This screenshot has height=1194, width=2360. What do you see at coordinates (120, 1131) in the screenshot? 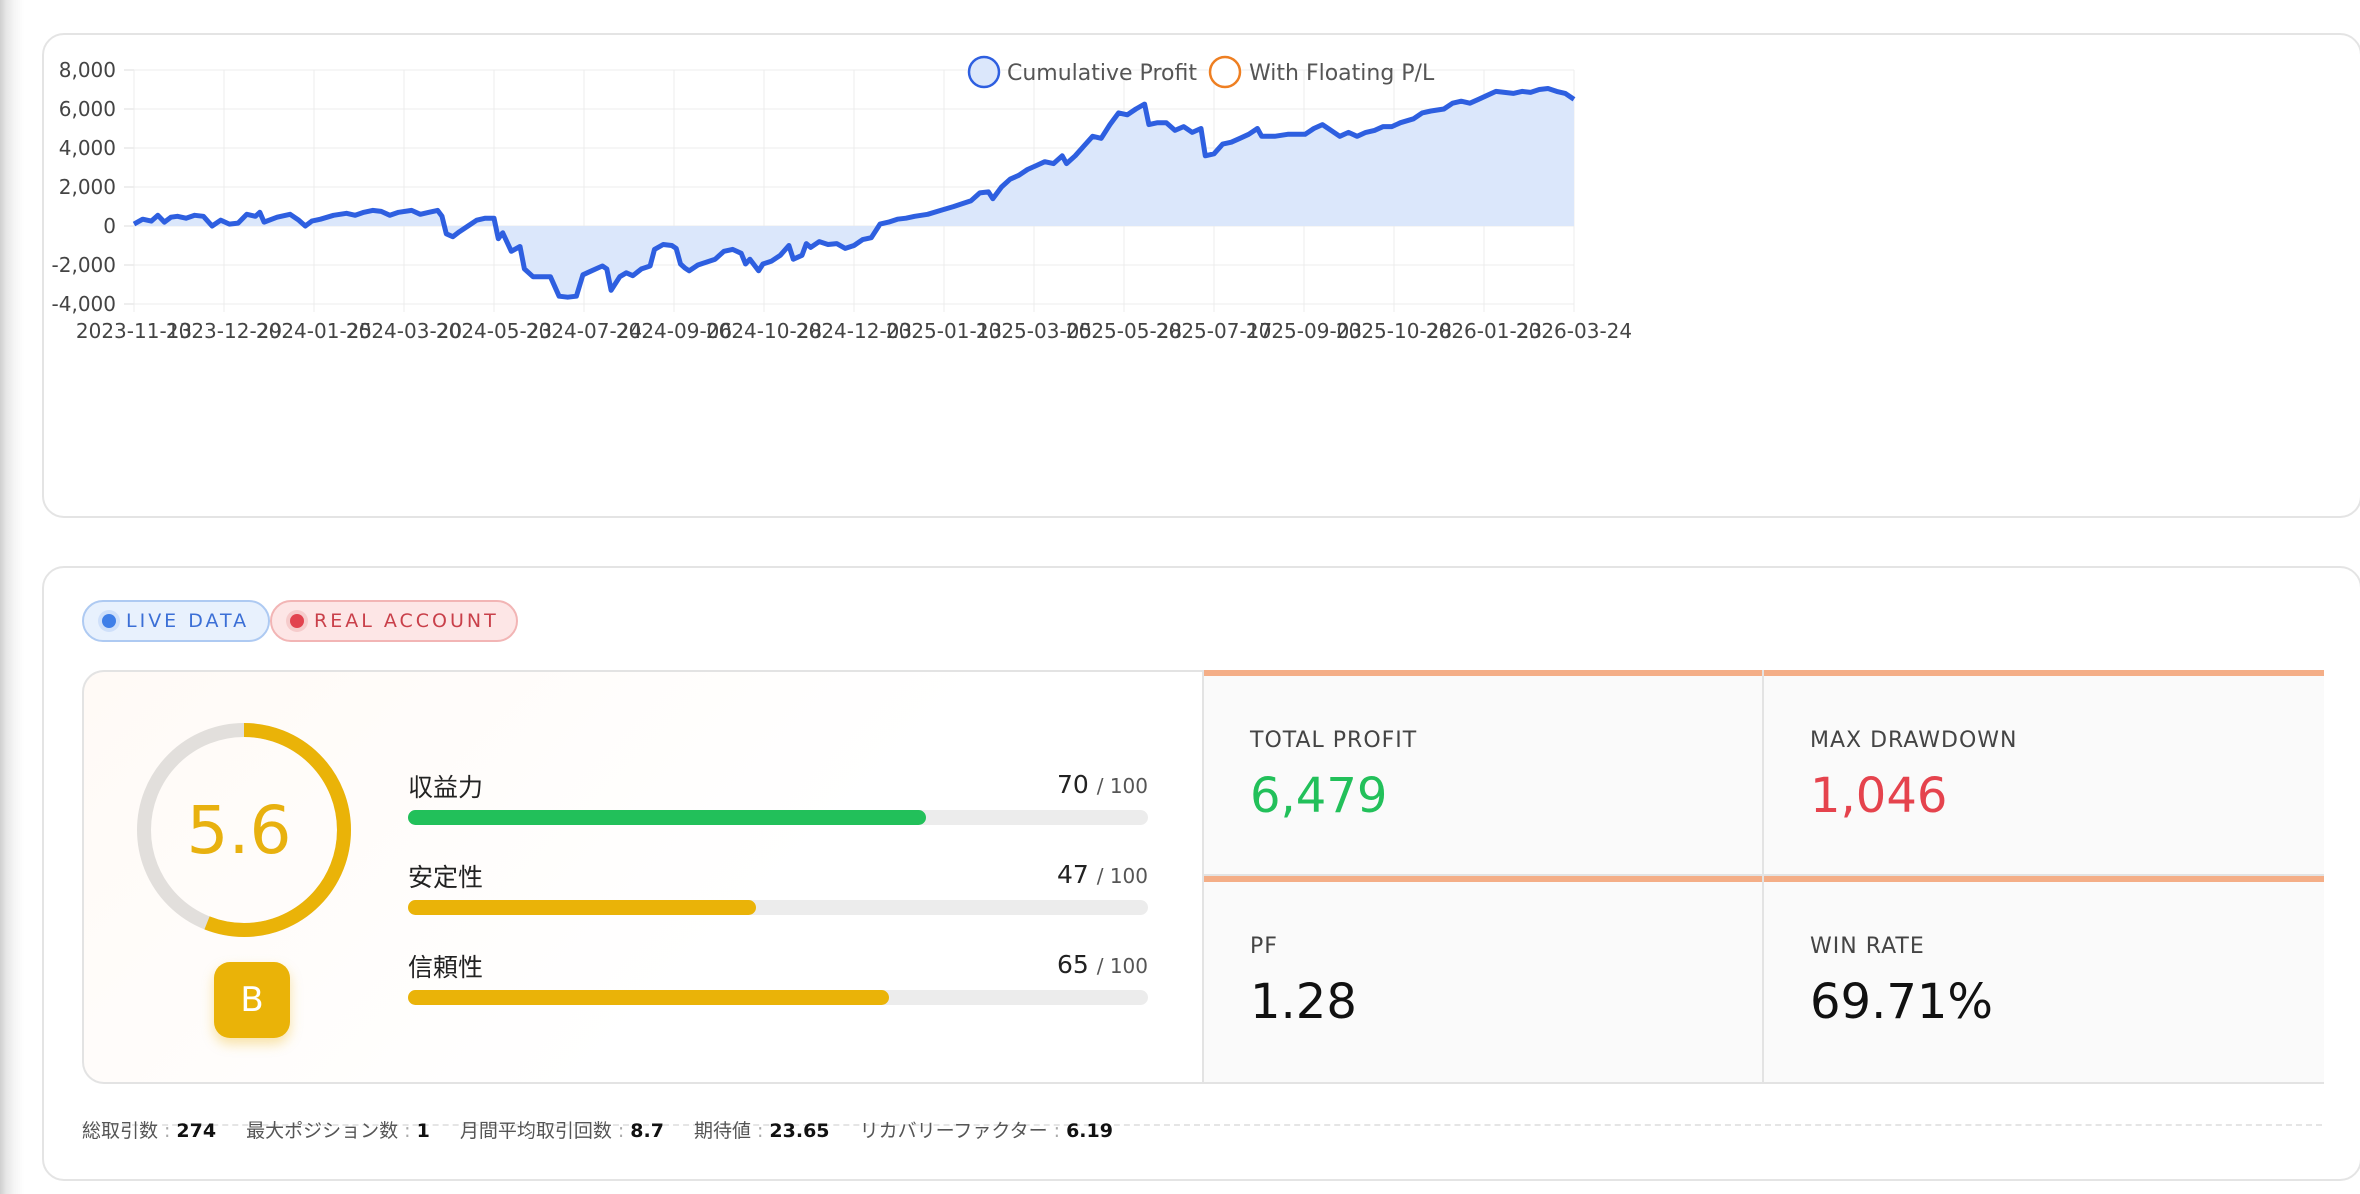
I see `summary-label: 総取引数` at bounding box center [120, 1131].